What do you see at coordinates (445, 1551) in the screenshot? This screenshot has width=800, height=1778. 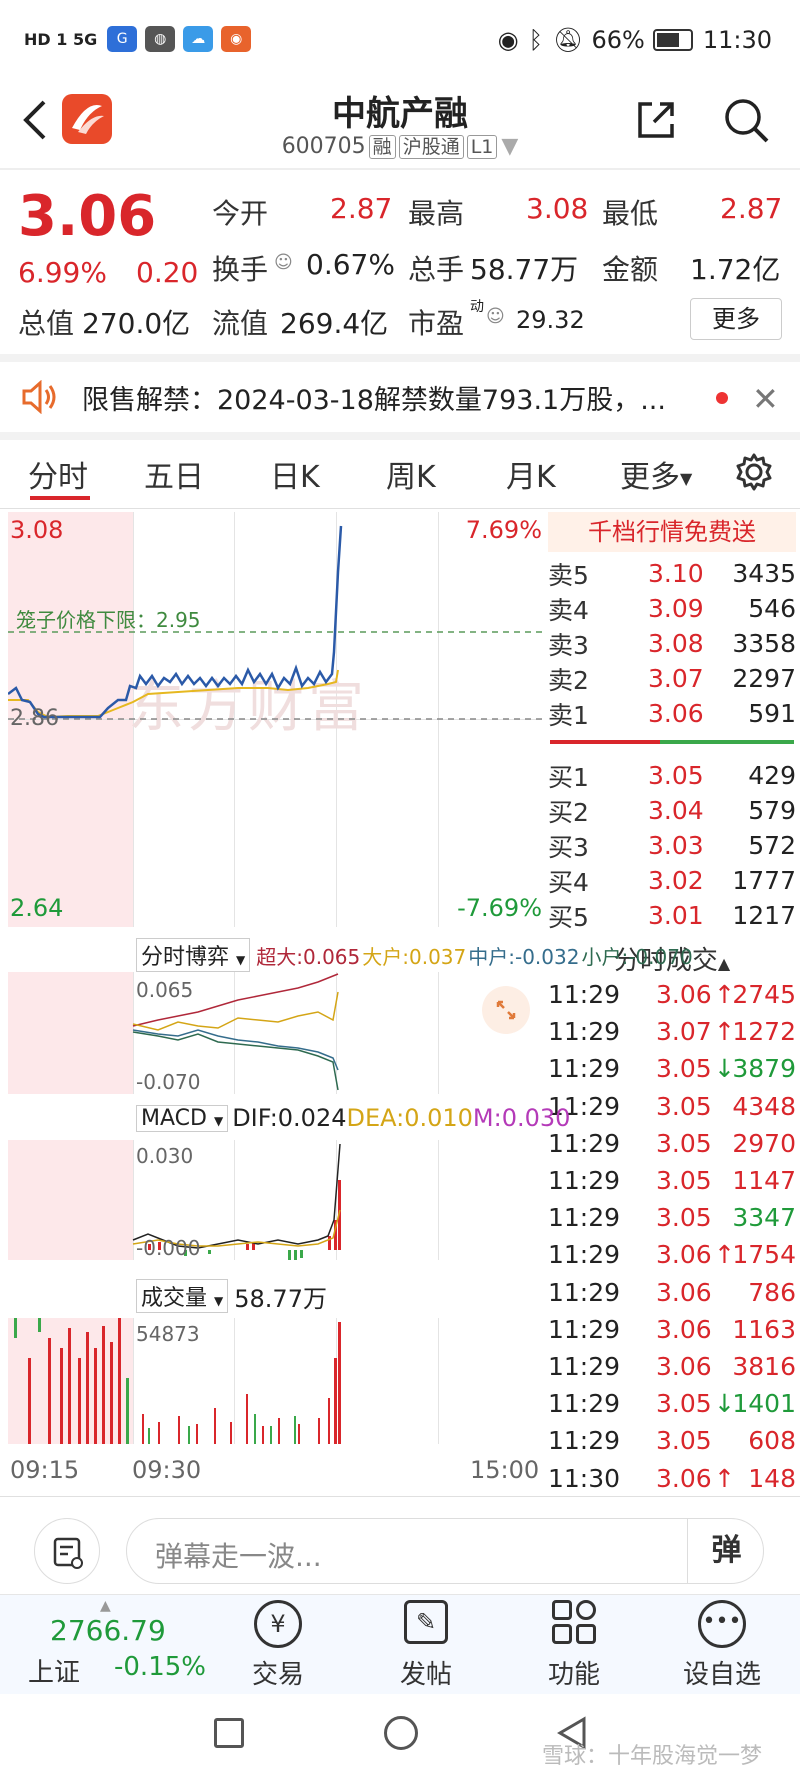 I see `danmu-input: 弹幕走一波... 弹` at bounding box center [445, 1551].